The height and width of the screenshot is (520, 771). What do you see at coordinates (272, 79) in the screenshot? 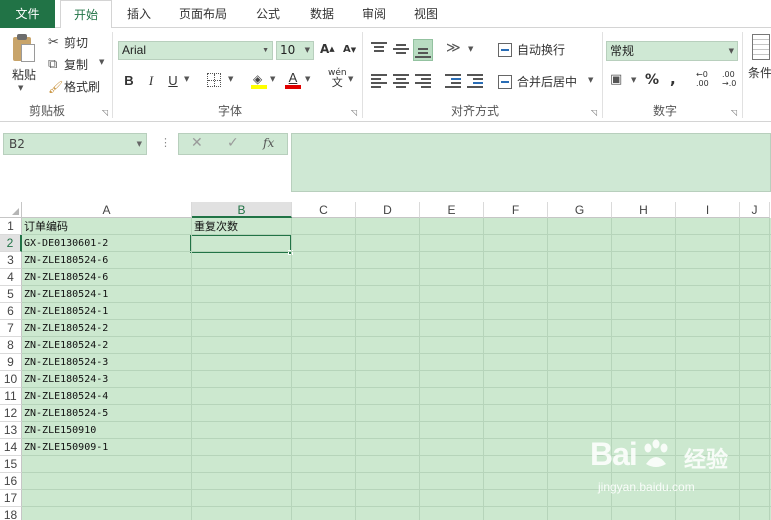
I see `fill-color-dropdown-icon: ▼` at bounding box center [272, 79].